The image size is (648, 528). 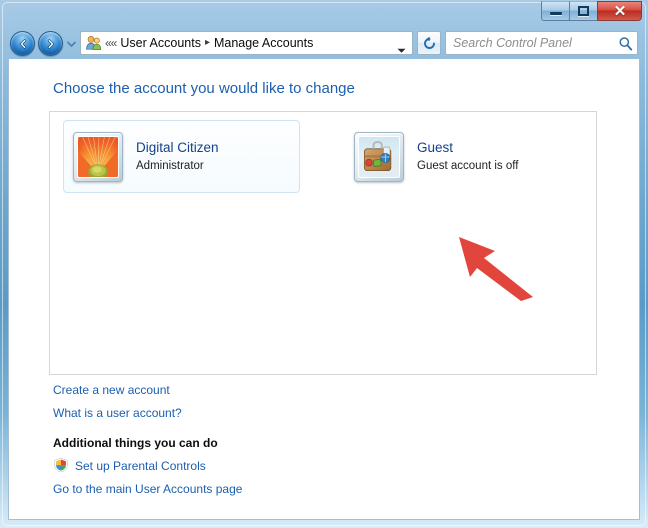 I want to click on account-tile-digital-citizen: Digital Citizen Administrator, so click(x=181, y=156).